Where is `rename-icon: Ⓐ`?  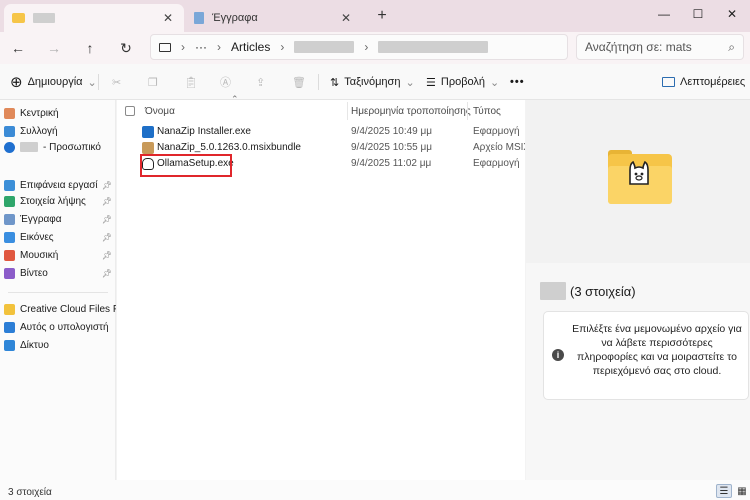 rename-icon: Ⓐ is located at coordinates (225, 82).